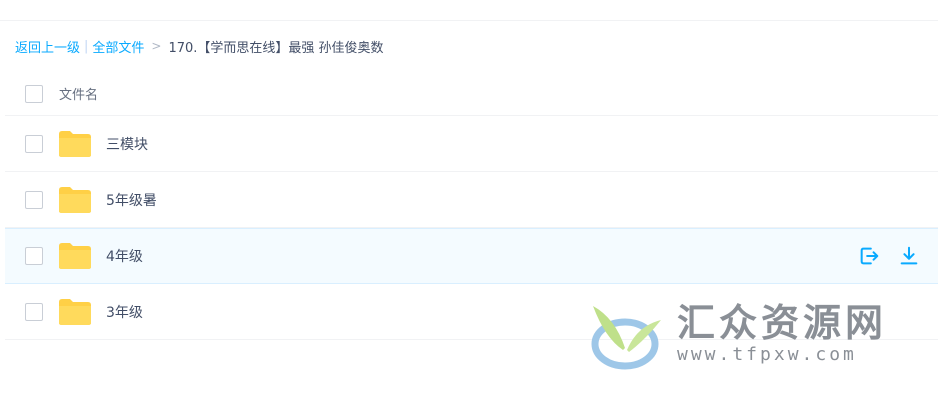  I want to click on file-name: 4年级, so click(124, 256).